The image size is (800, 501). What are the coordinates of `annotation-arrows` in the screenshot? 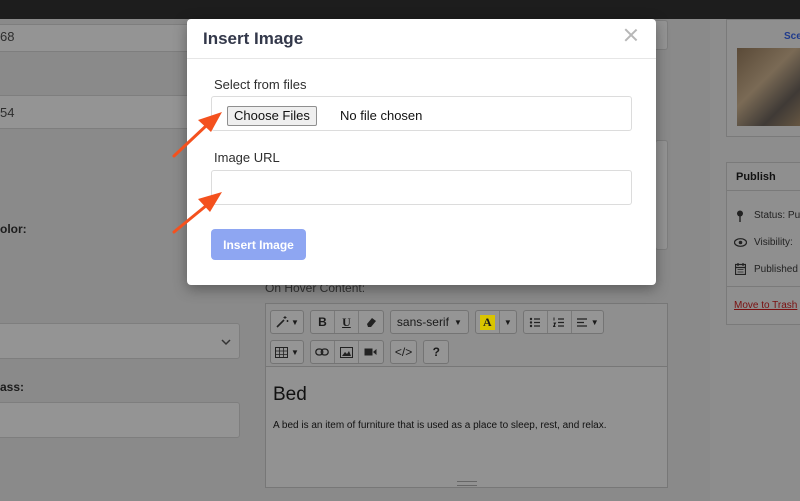 It's located at (197, 173).